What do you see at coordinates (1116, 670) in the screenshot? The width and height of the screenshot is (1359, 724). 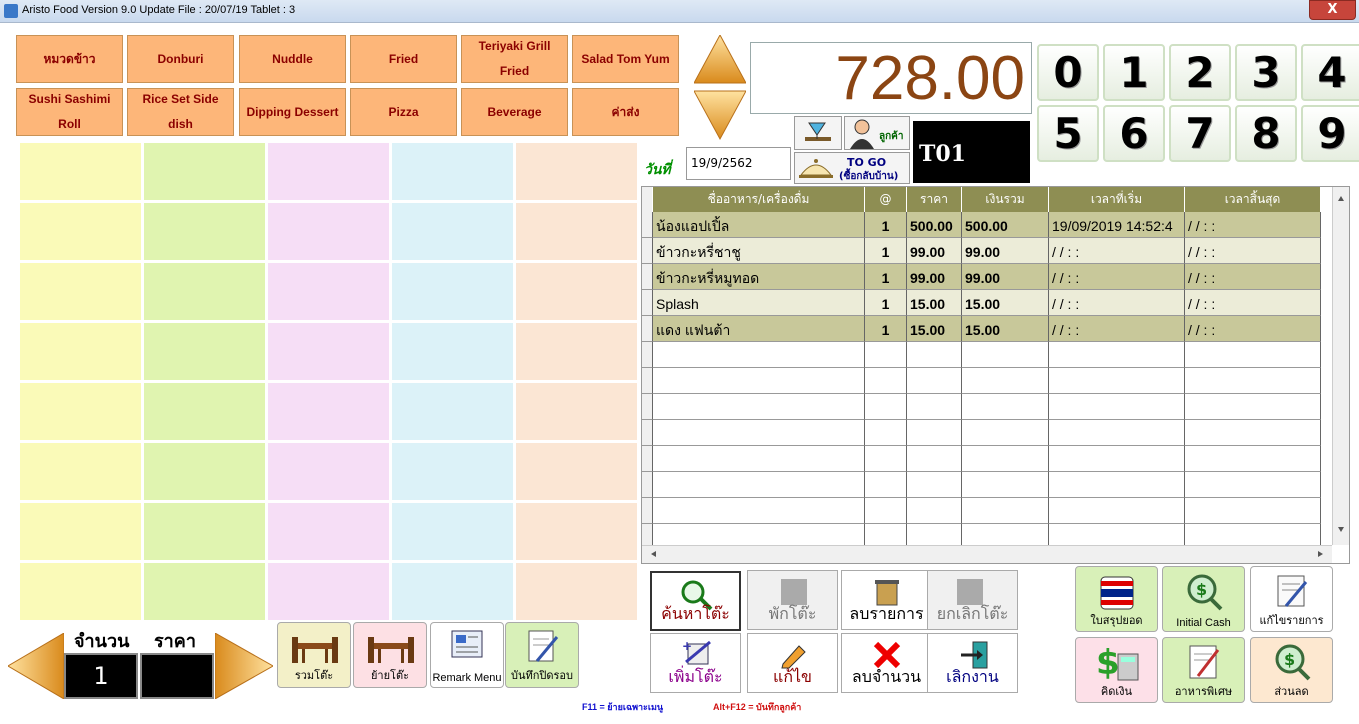 I see `calc-money-button: $ คิดเงิน` at bounding box center [1116, 670].